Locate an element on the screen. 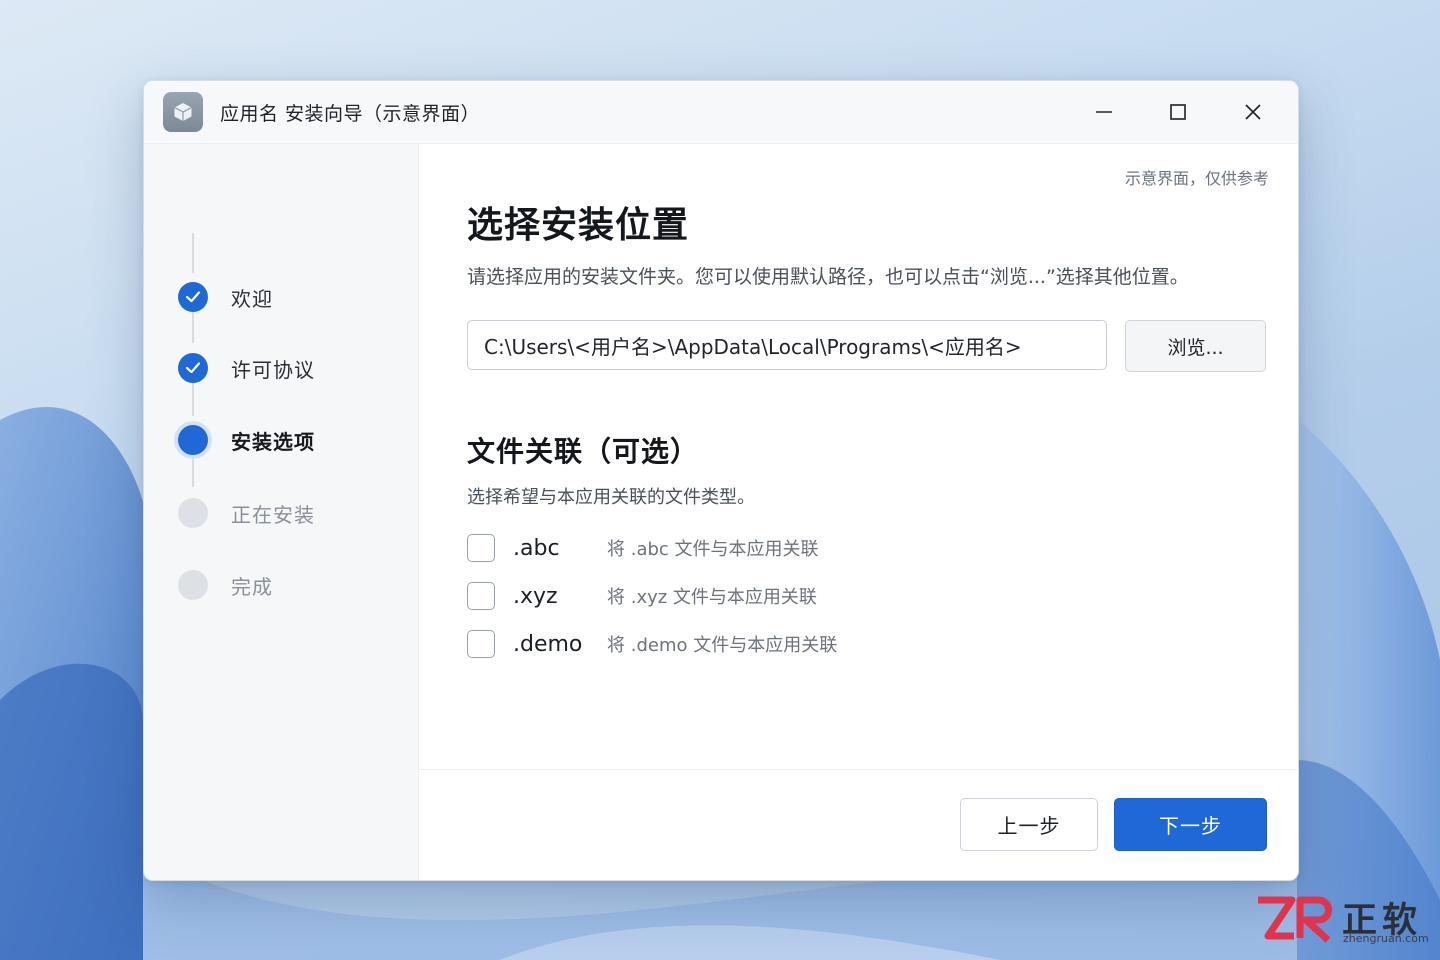 This screenshot has height=960, width=1440. step-license: 许可协议 is located at coordinates (246, 368).